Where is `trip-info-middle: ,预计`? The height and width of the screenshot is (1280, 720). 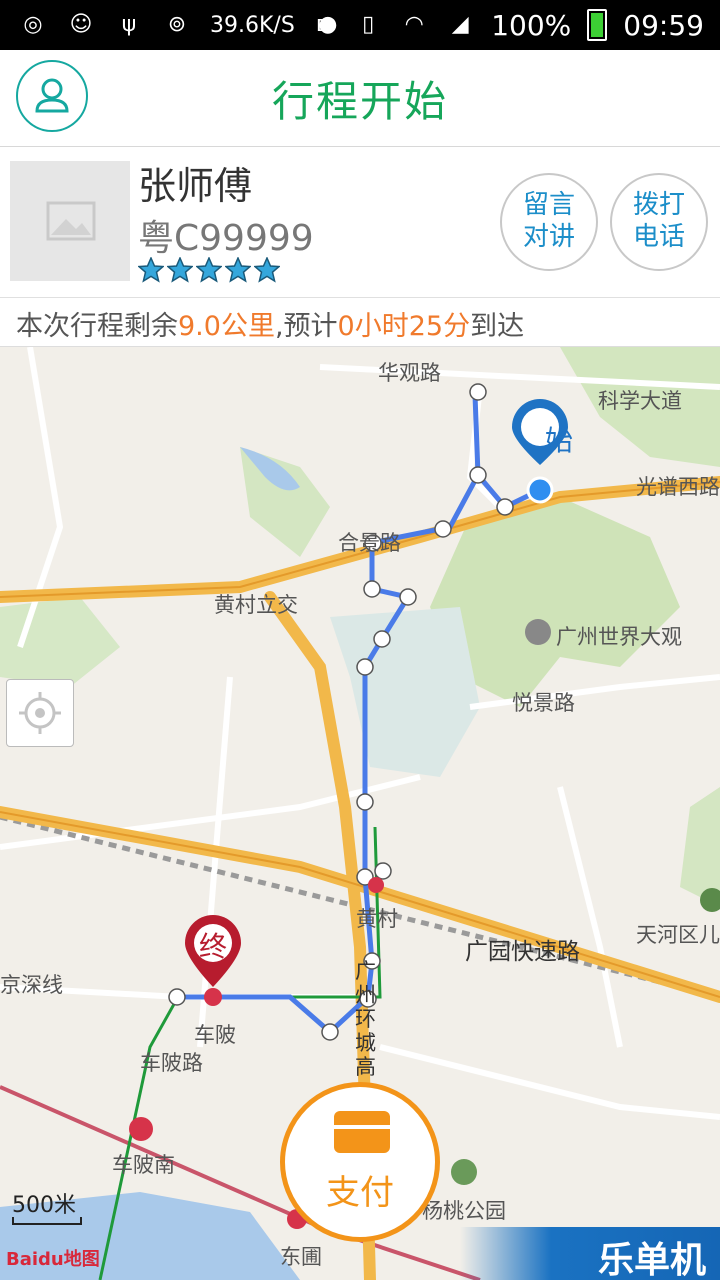
trip-info-middle: ,预计 is located at coordinates (306, 326).